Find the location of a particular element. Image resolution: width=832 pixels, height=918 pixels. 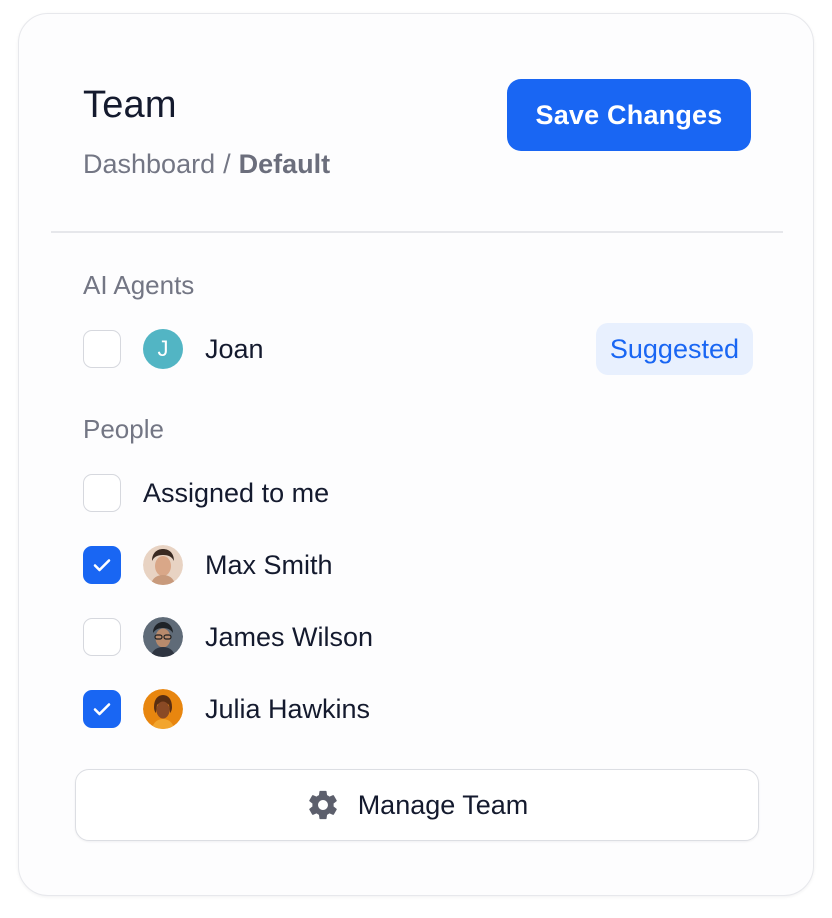

manage-team-button: Manage Team is located at coordinates (417, 805).